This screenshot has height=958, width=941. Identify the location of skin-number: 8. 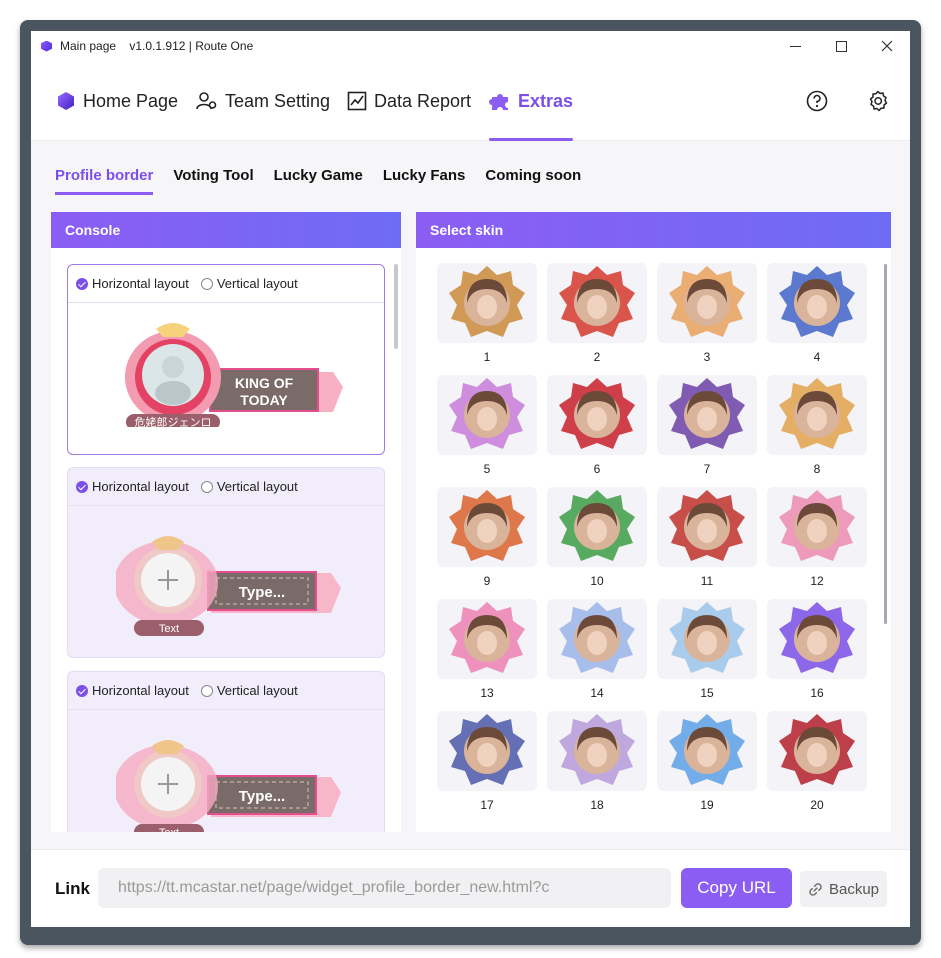
(817, 469).